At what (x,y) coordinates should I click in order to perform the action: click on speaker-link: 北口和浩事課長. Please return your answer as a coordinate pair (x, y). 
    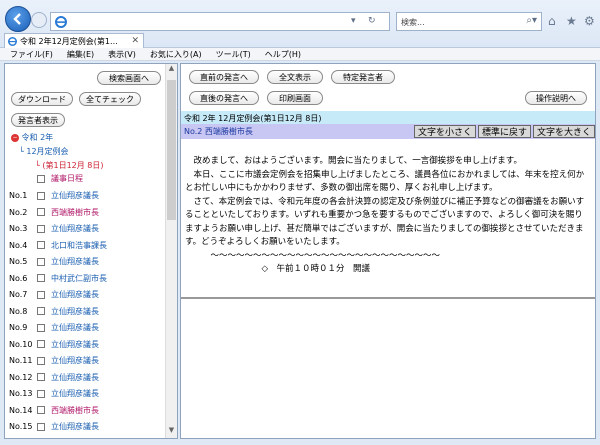
    Looking at the image, I should click on (79, 245).